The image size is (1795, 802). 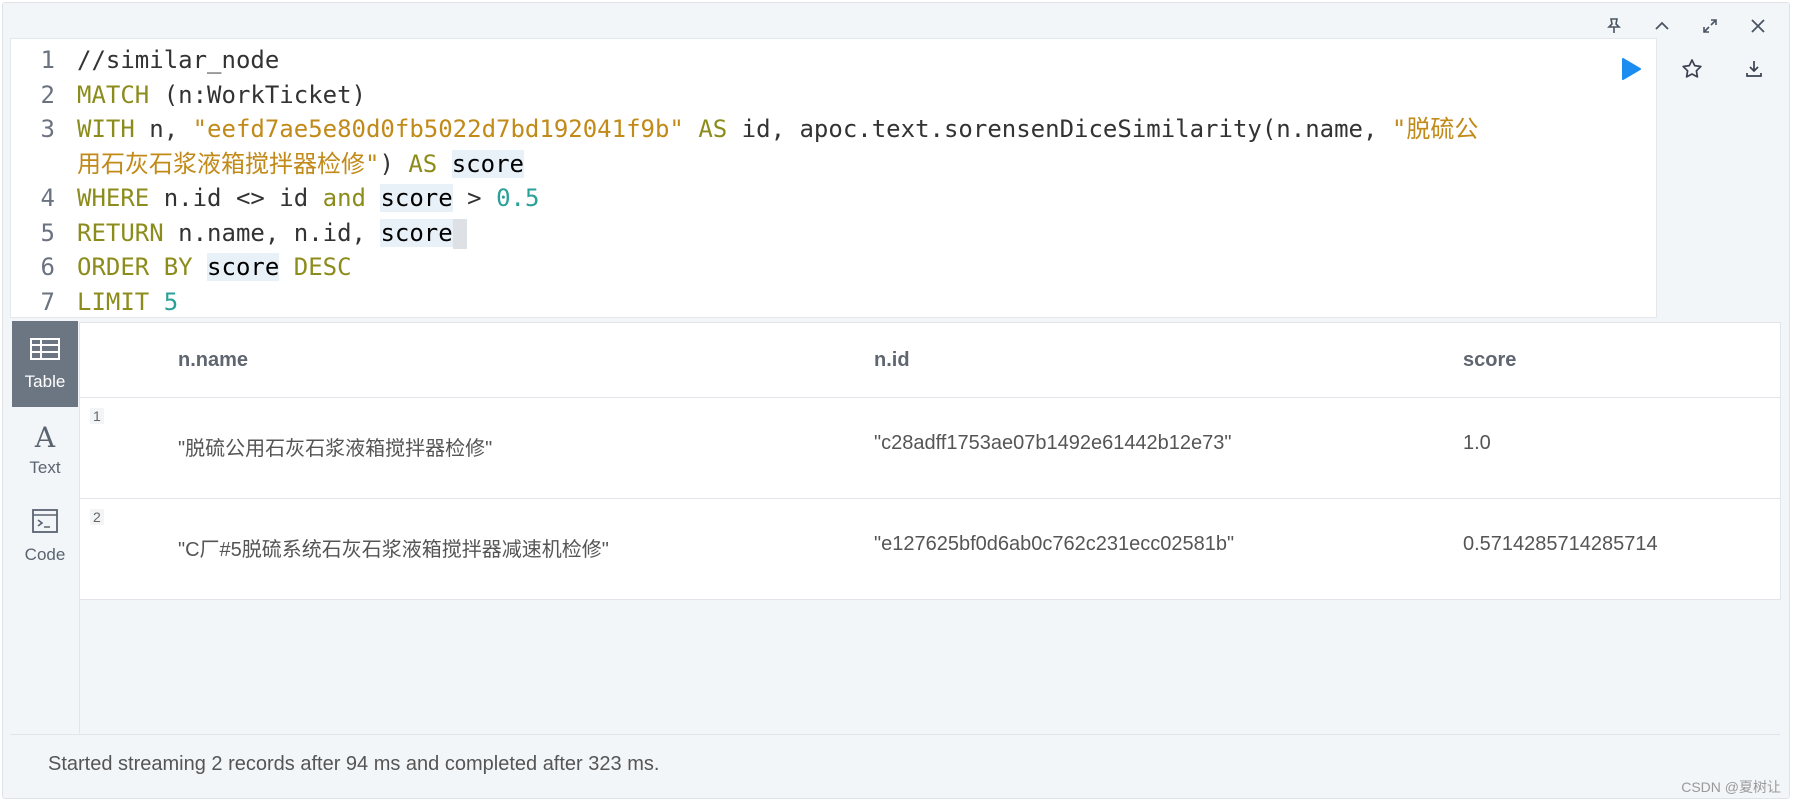 What do you see at coordinates (459, 233) in the screenshot?
I see `text-cursor` at bounding box center [459, 233].